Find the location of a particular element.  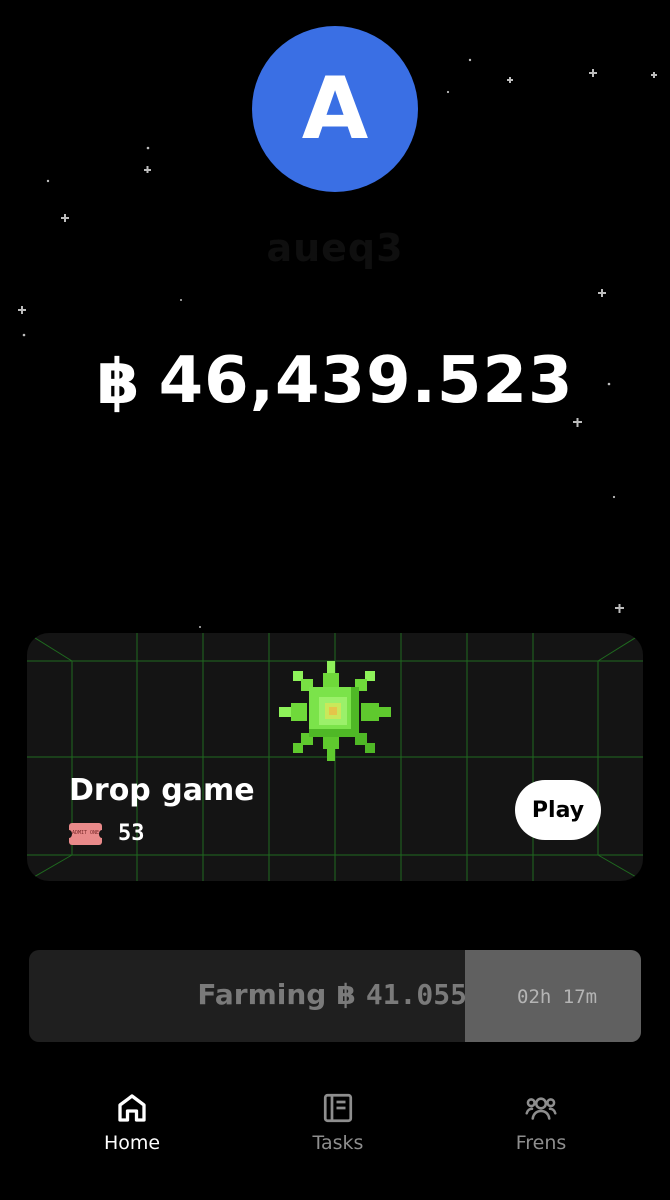

nav-item-tasks: Tasks is located at coordinates (338, 1122).